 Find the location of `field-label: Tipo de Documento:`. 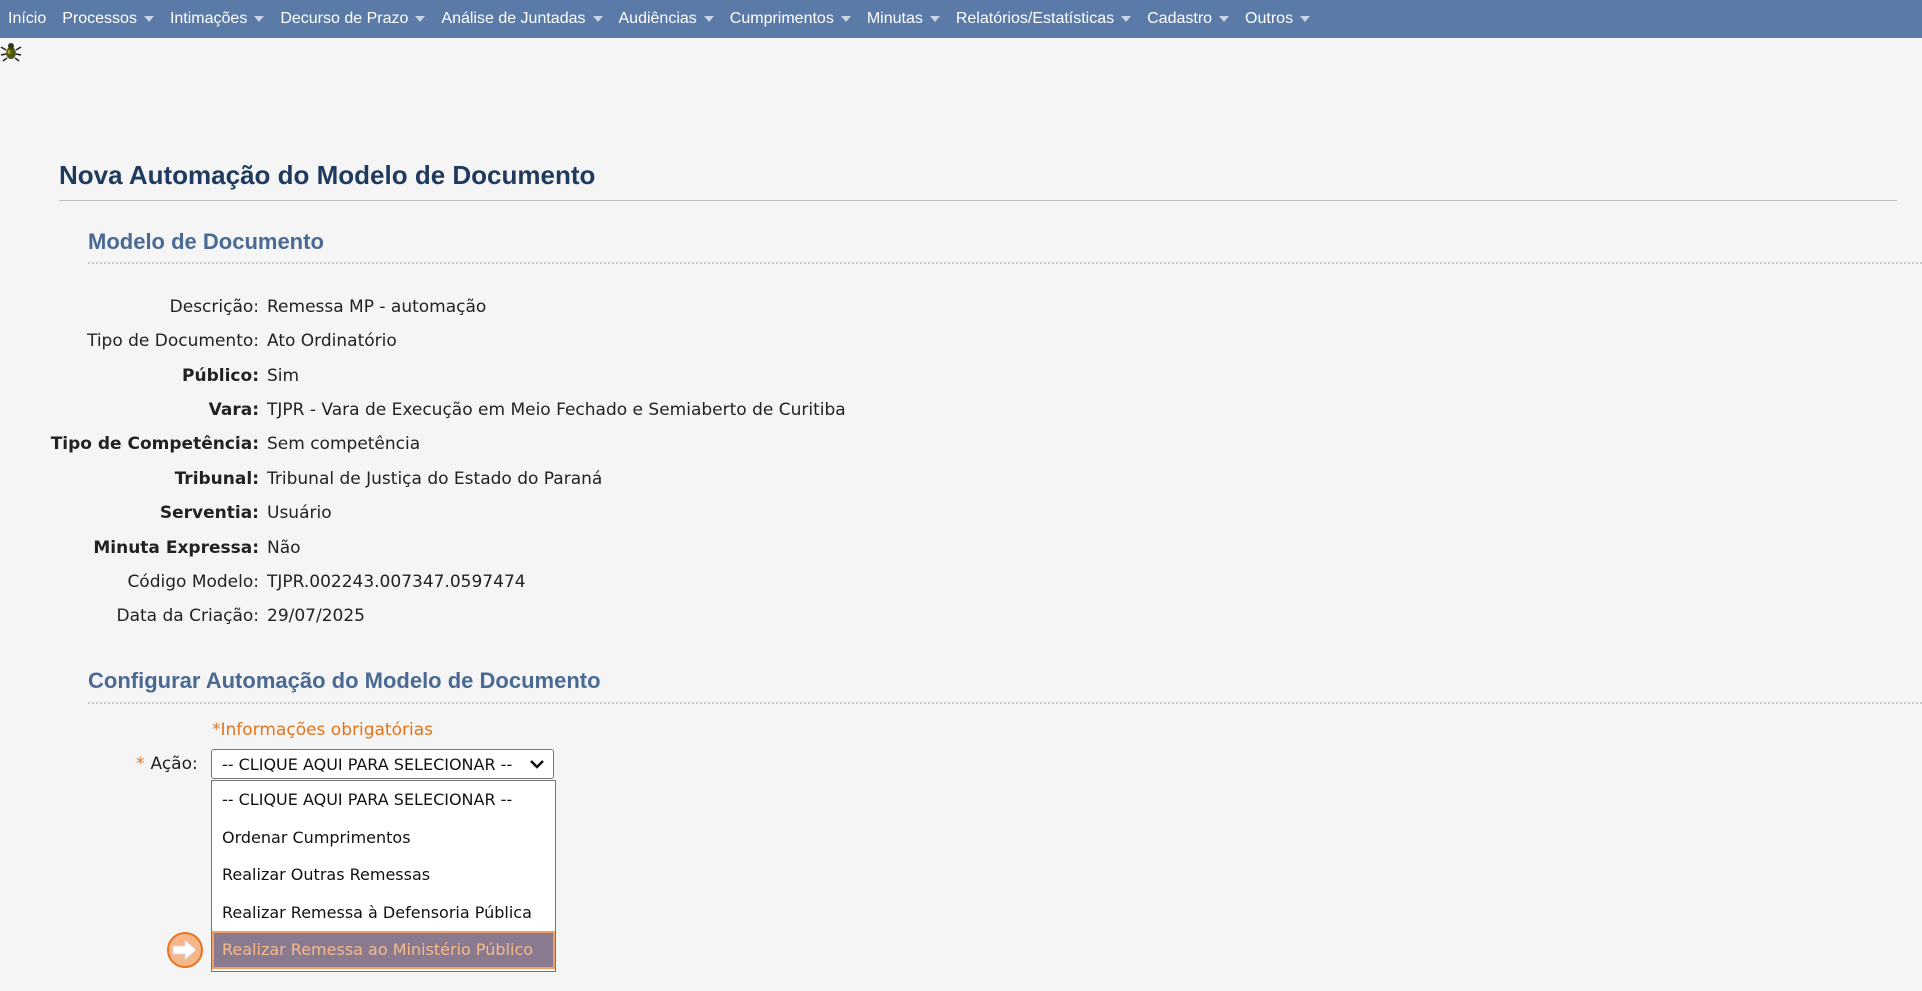

field-label: Tipo de Documento: is located at coordinates (172, 341).